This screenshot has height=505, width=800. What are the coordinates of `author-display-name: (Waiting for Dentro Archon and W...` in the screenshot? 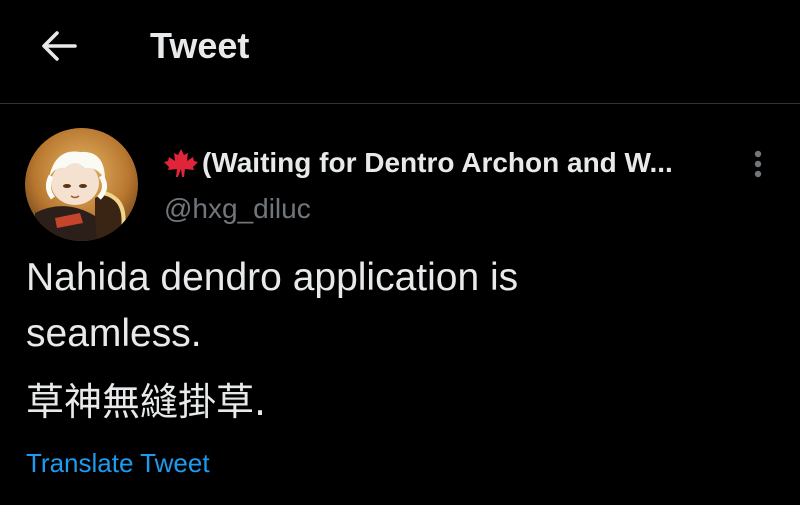 It's located at (443, 163).